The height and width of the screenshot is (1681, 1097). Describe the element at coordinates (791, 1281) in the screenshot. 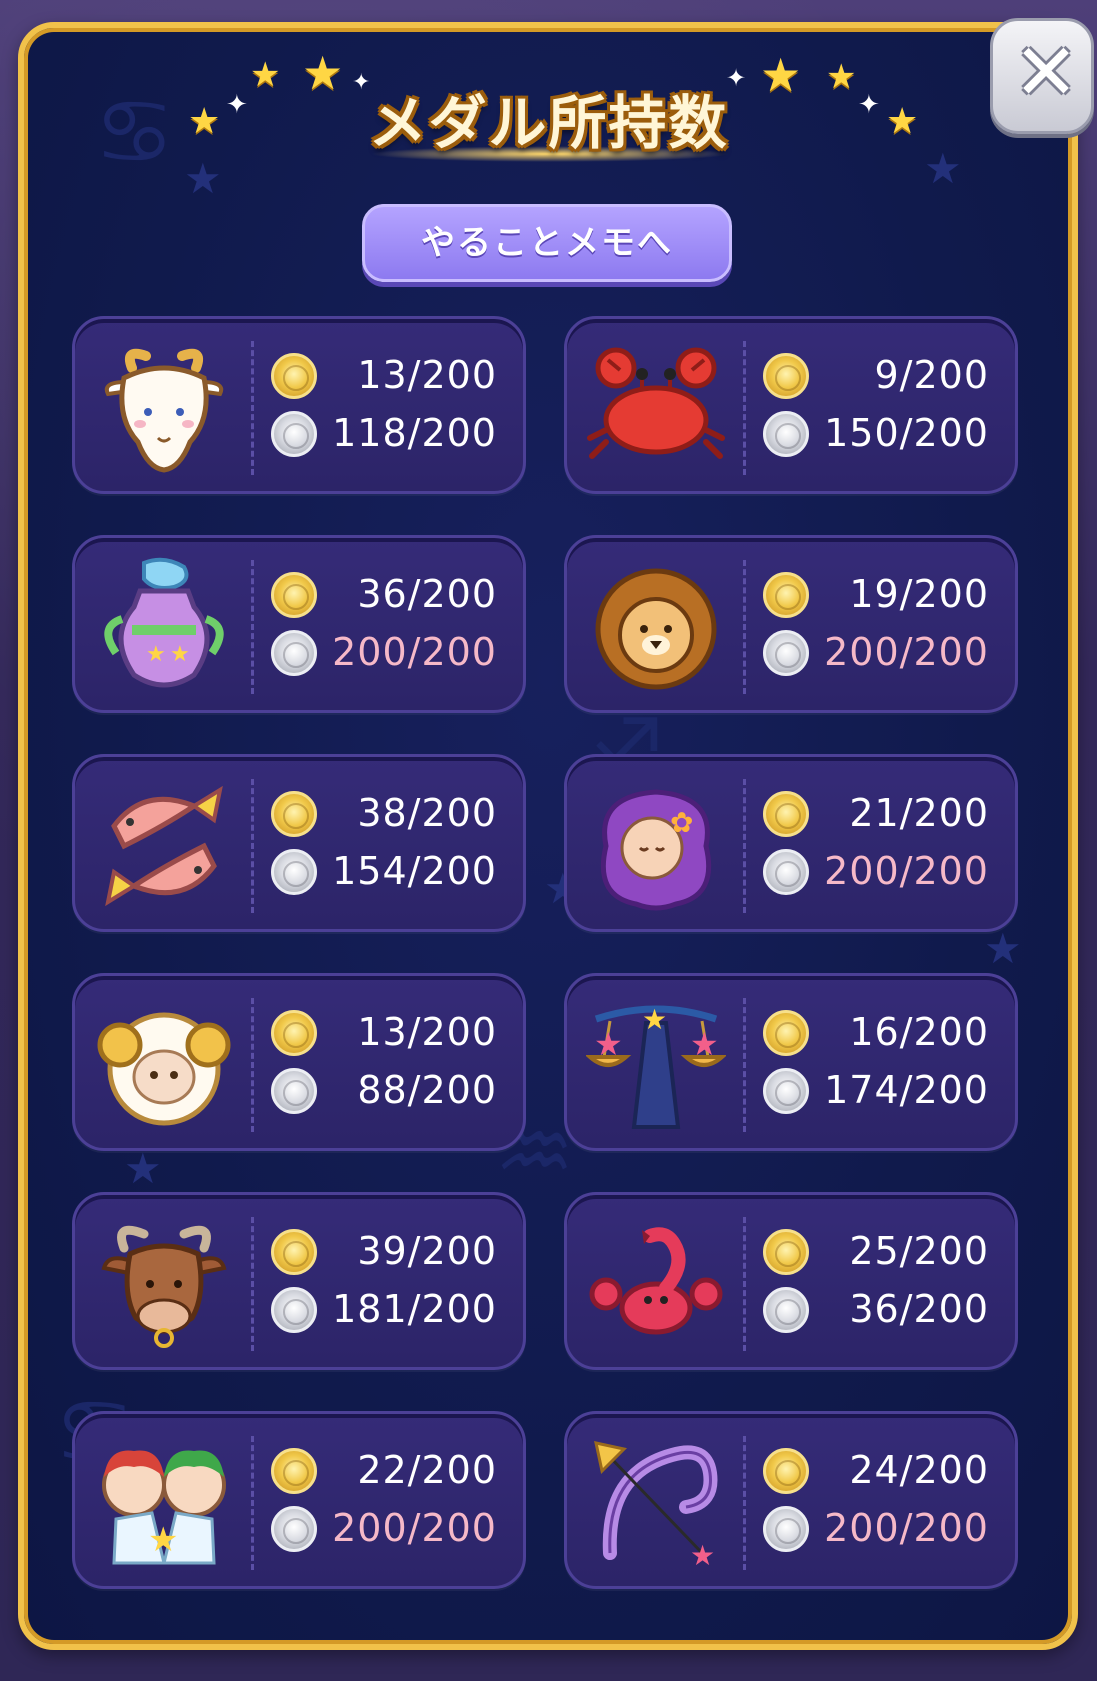

I see `medal-card-scorpio-scorpion: 25/200 36/200` at that location.